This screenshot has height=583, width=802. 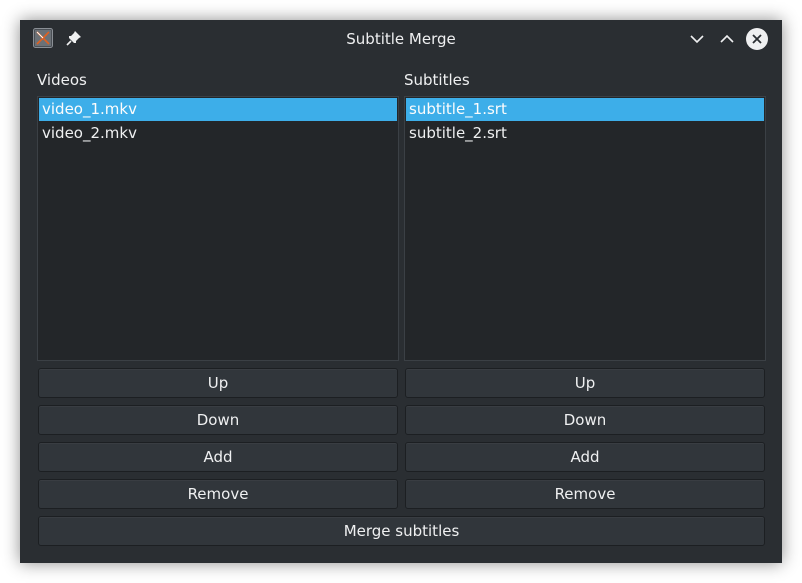 I want to click on videos-label: Videos, so click(x=62, y=80).